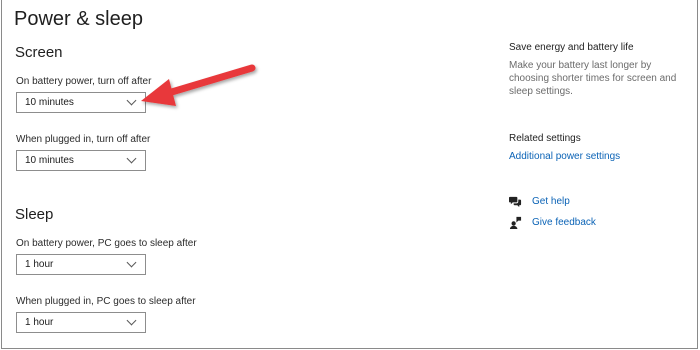 The width and height of the screenshot is (700, 350). Describe the element at coordinates (198, 85) in the screenshot. I see `annotation-arrow-icon` at that location.